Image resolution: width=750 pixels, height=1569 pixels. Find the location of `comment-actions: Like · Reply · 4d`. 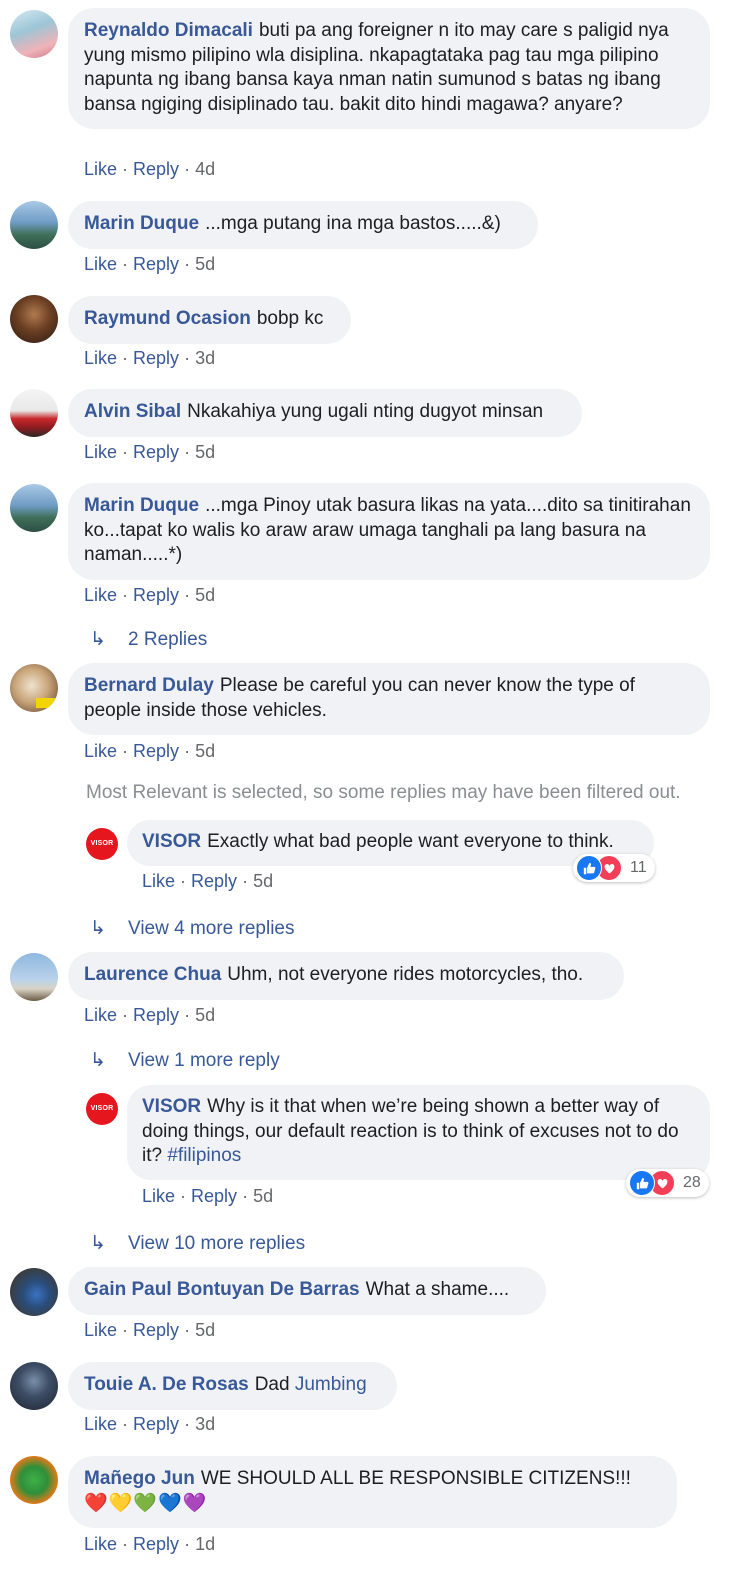

comment-actions: Like · Reply · 4d is located at coordinates (150, 169).